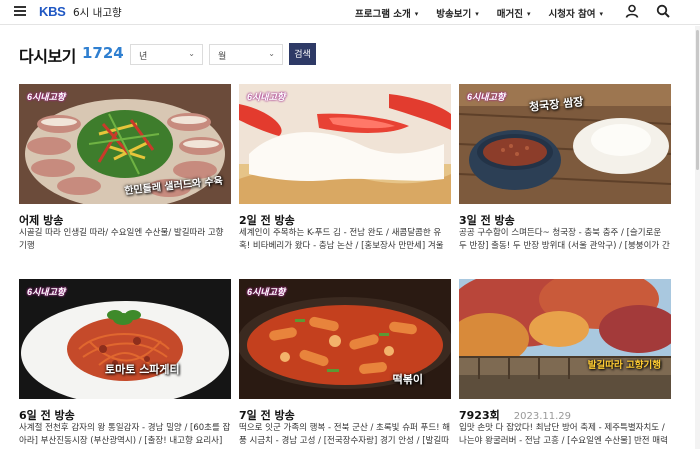 The height and width of the screenshot is (449, 700). What do you see at coordinates (47, 56) in the screenshot?
I see `page-title: 다시보기` at bounding box center [47, 56].